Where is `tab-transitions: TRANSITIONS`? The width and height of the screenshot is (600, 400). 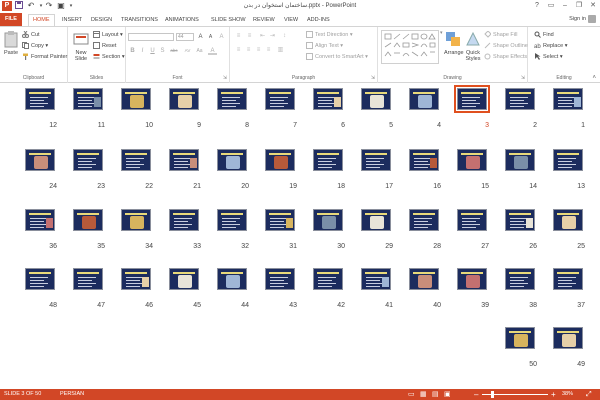 tab-transitions: TRANSITIONS is located at coordinates (139, 20).